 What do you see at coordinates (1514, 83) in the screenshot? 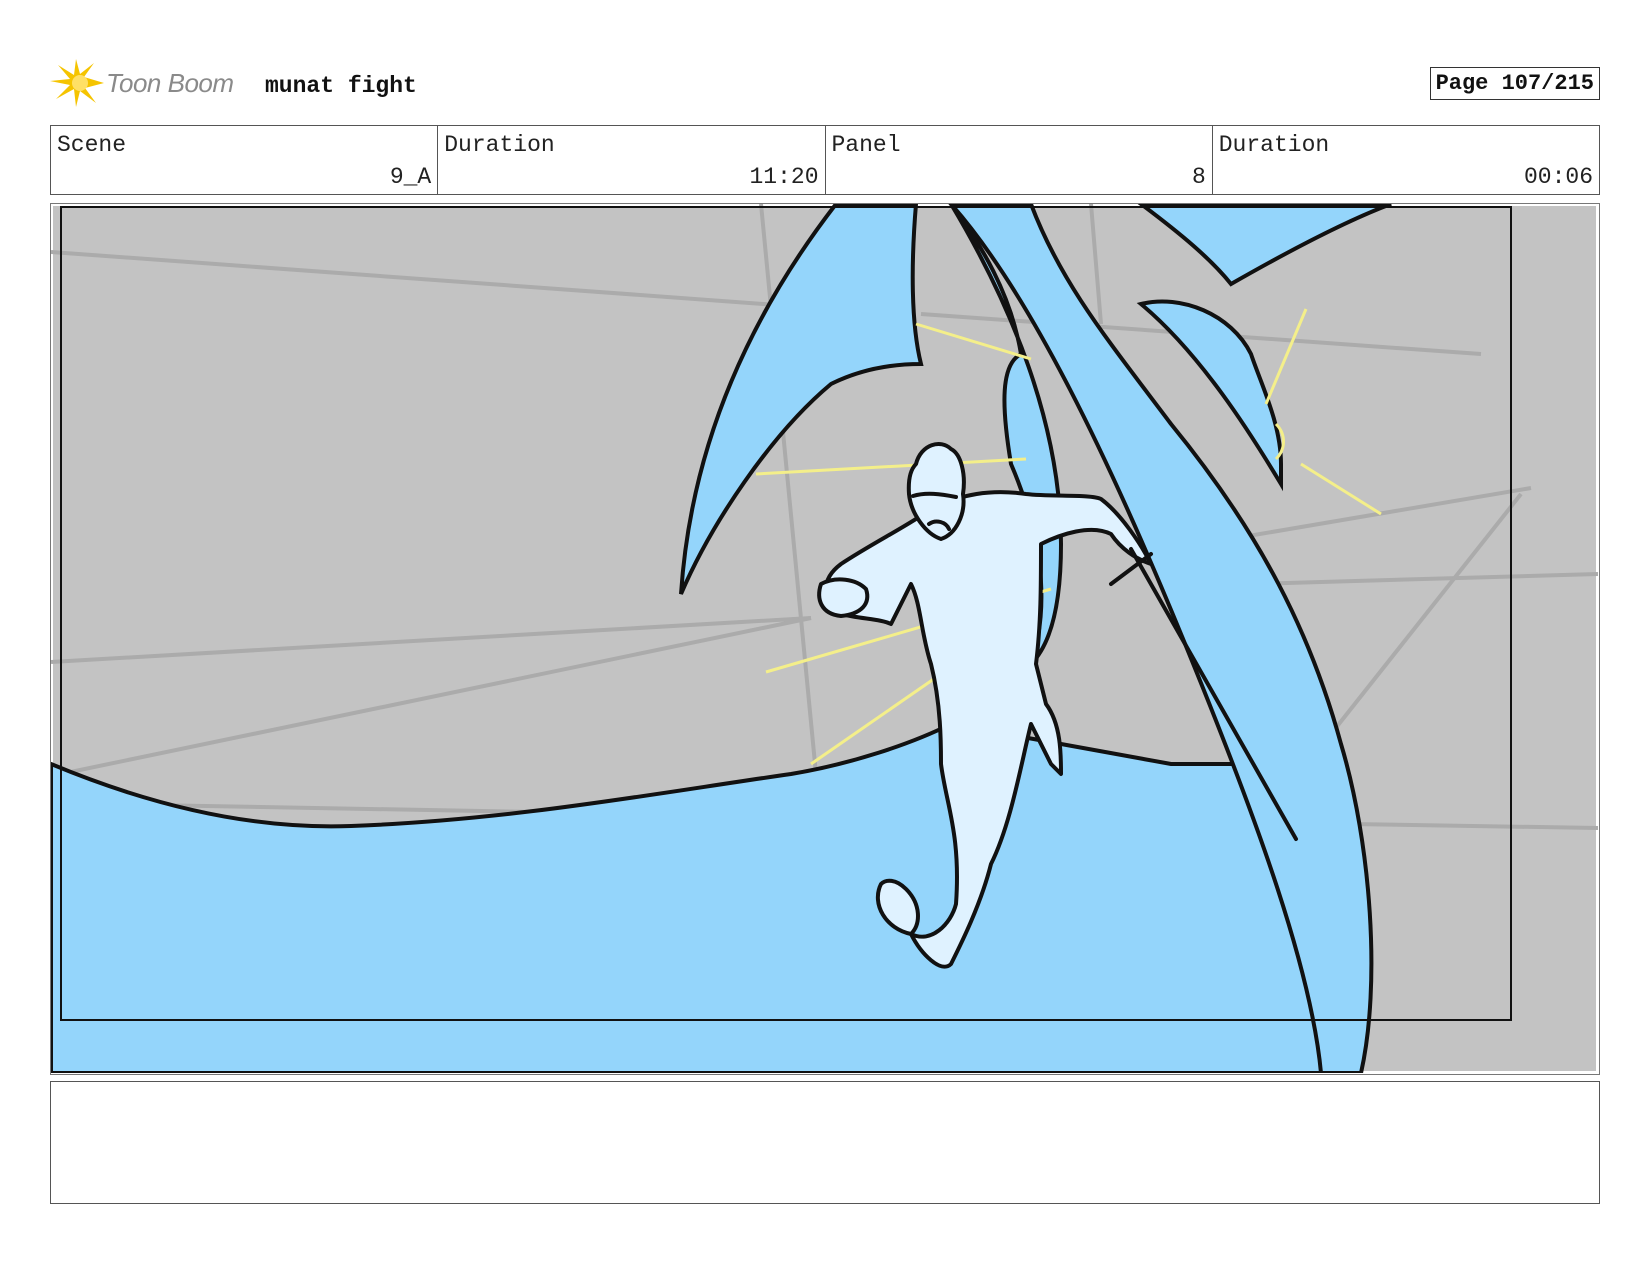
I see `page-indicator: Page 107/215` at bounding box center [1514, 83].